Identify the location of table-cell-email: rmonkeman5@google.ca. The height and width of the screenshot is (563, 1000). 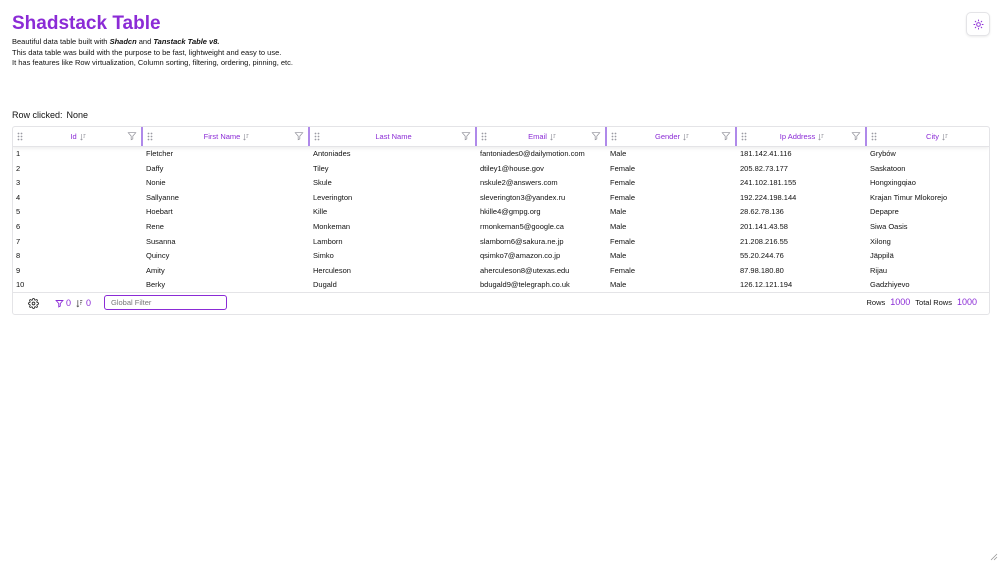
(522, 226).